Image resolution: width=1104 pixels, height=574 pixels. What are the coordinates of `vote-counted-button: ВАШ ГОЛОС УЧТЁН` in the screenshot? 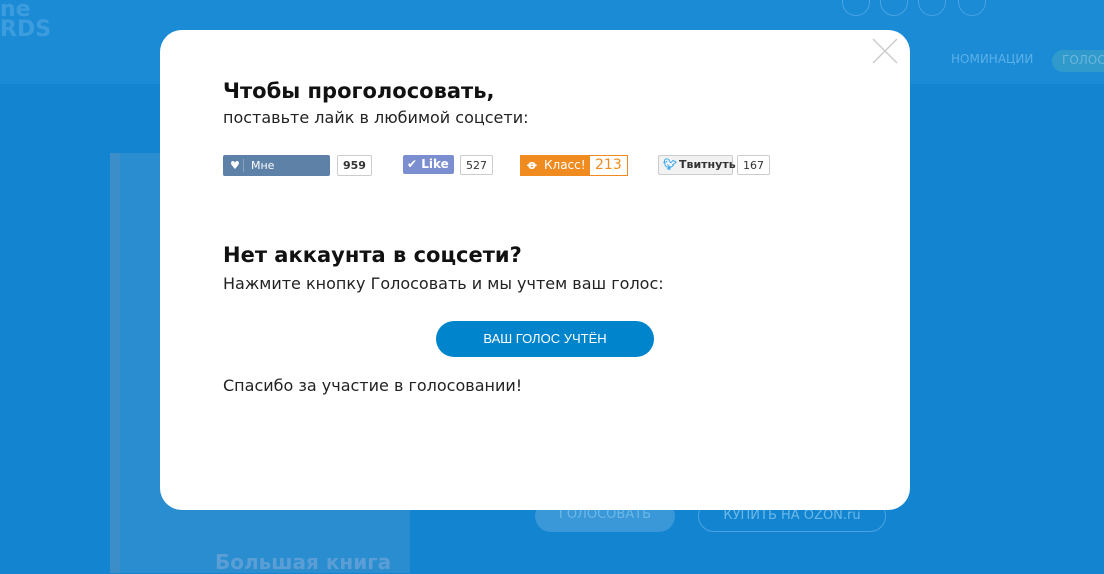 It's located at (545, 339).